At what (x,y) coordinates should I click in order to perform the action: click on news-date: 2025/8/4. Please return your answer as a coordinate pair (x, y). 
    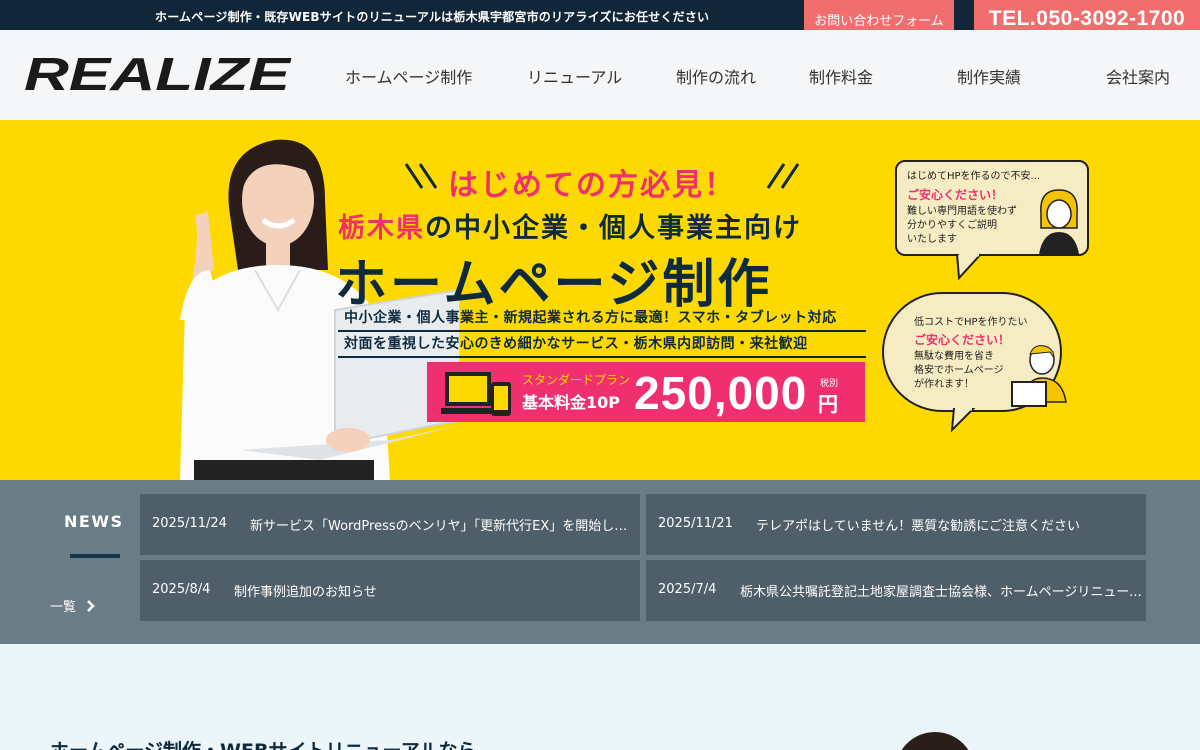
    Looking at the image, I should click on (181, 589).